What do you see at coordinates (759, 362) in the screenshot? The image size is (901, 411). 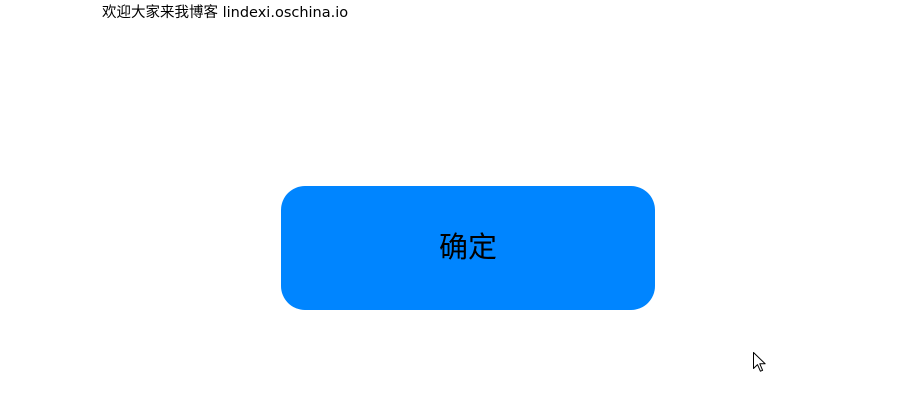 I see `mouse-pointer-icon` at bounding box center [759, 362].